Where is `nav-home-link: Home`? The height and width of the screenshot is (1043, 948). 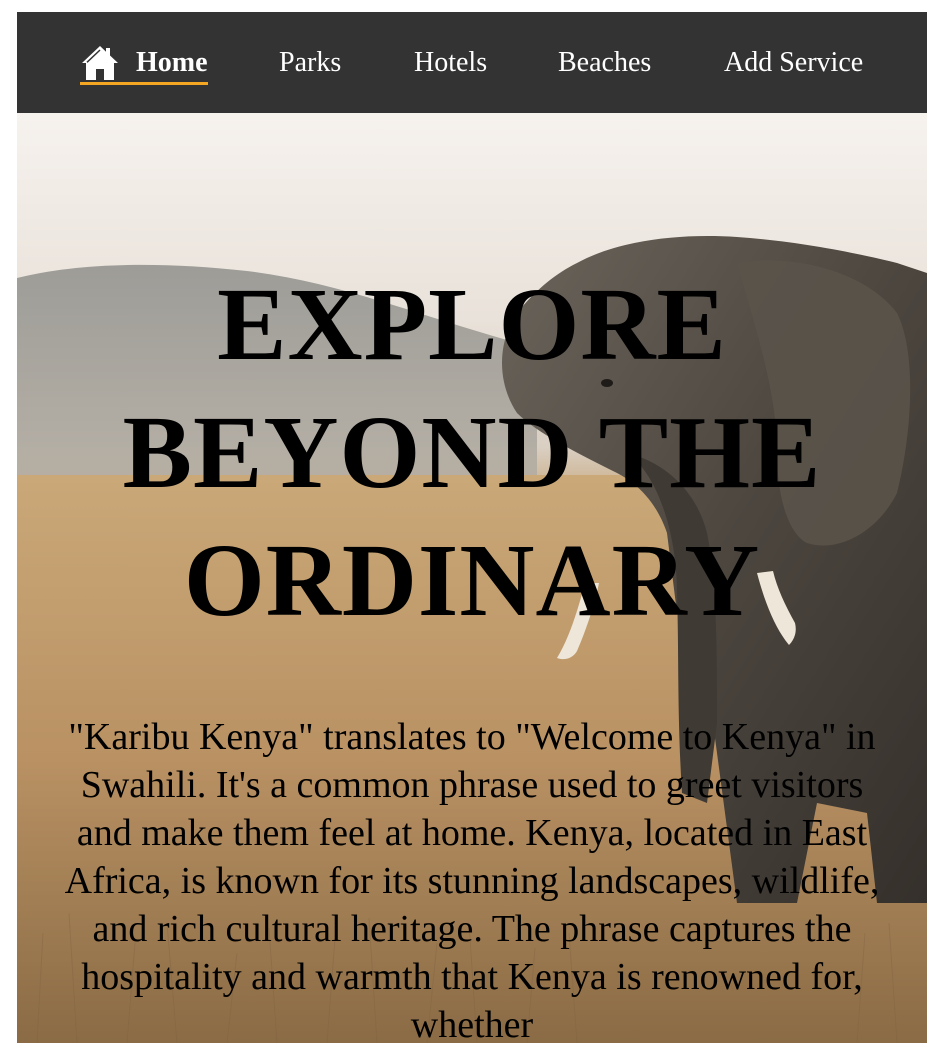
nav-home-link: Home is located at coordinates (144, 62).